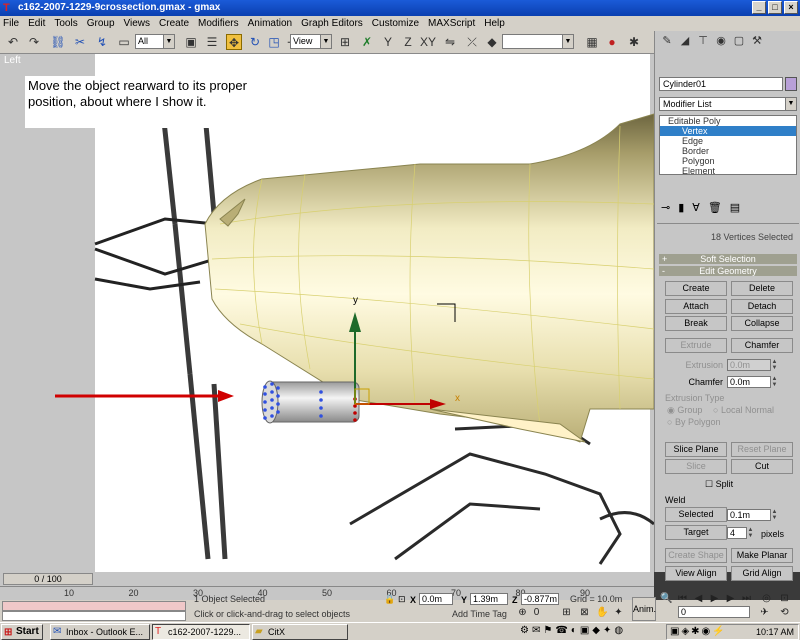 This screenshot has width=800, height=640. Describe the element at coordinates (698, 631) in the screenshot. I see `tray-icons: ▣◈✱◉⚡` at that location.